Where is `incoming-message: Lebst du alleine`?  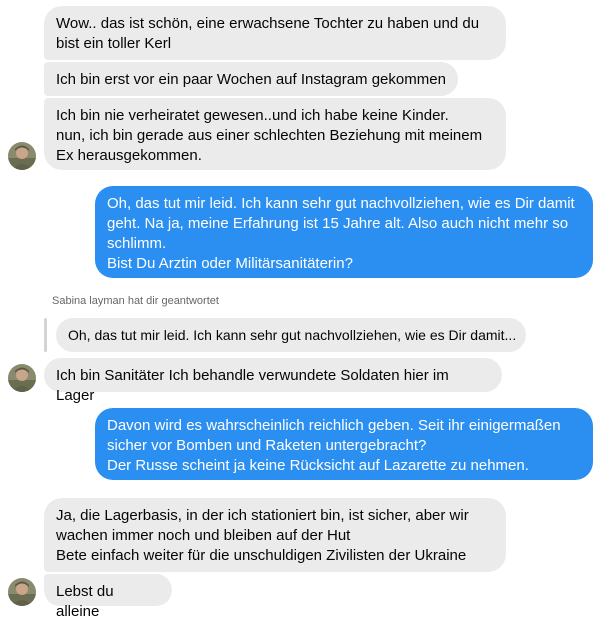 incoming-message: Lebst du alleine is located at coordinates (108, 597).